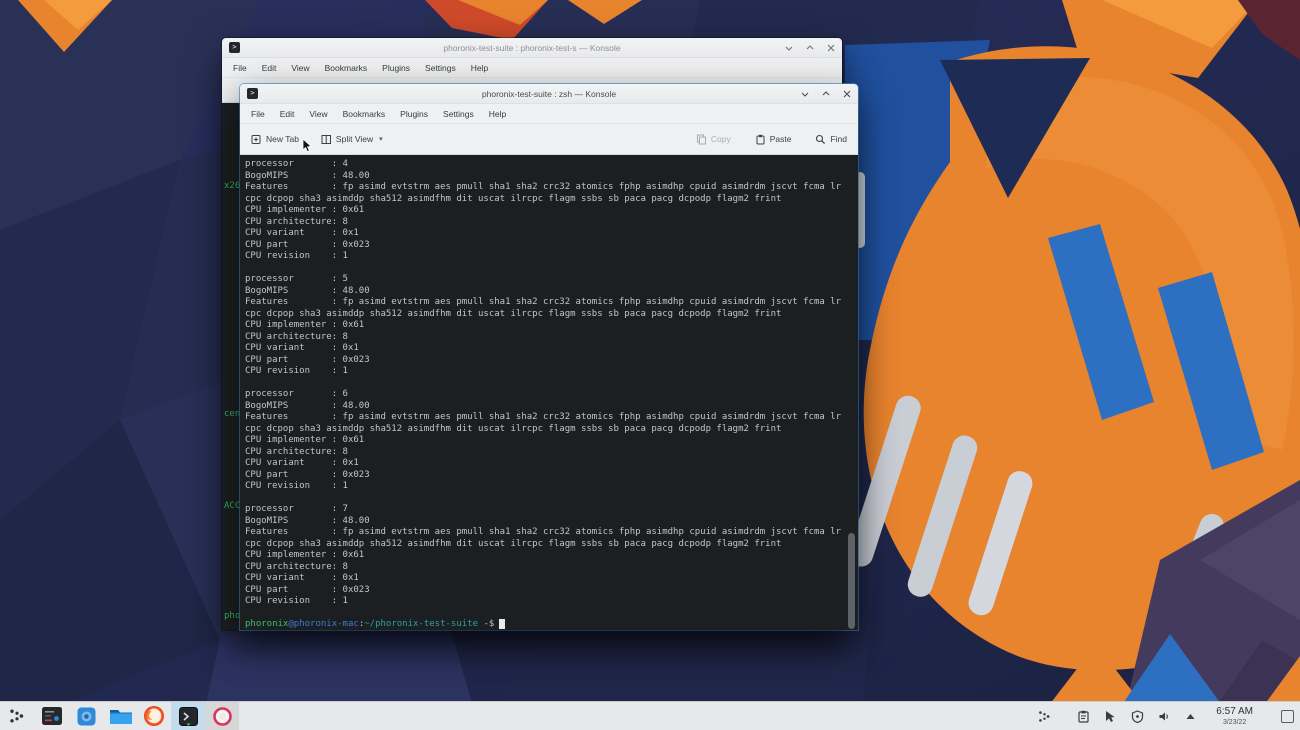 The height and width of the screenshot is (730, 1300). Describe the element at coordinates (17, 716) in the screenshot. I see `app-launcher-button` at that location.